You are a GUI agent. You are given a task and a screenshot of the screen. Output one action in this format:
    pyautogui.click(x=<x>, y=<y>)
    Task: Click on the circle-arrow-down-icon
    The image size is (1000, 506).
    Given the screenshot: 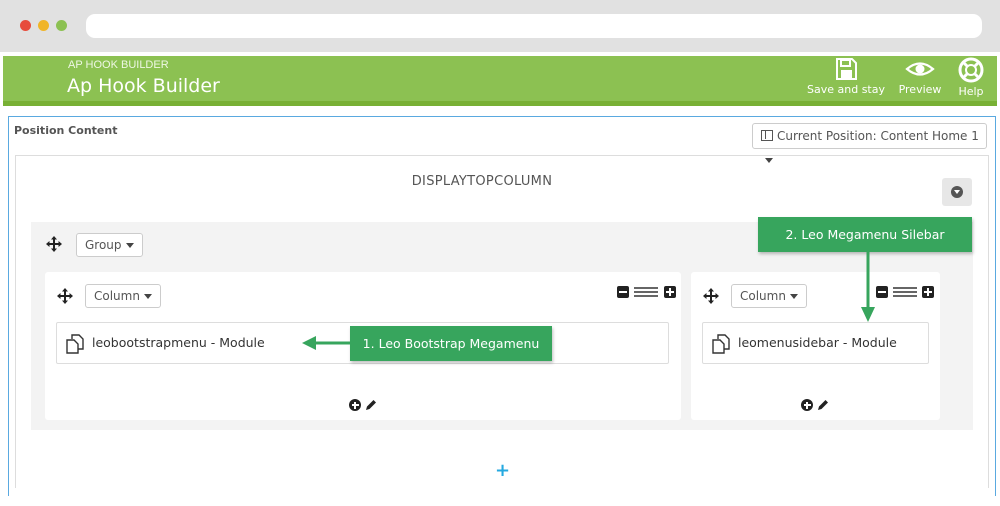 What is the action you would take?
    pyautogui.click(x=957, y=192)
    